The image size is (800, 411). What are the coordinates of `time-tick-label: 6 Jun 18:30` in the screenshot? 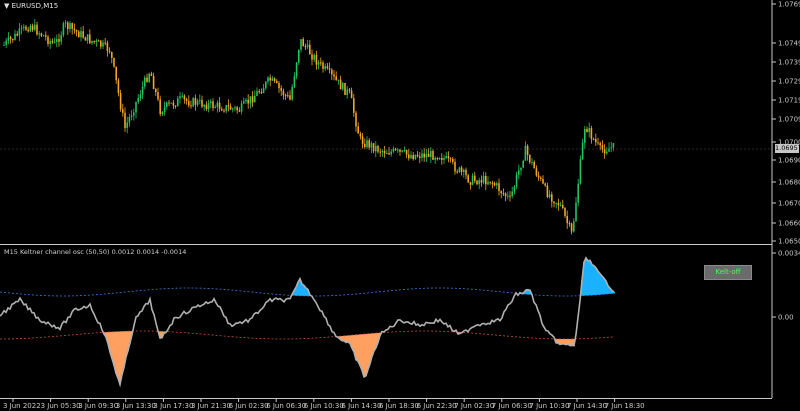 It's located at (399, 406).